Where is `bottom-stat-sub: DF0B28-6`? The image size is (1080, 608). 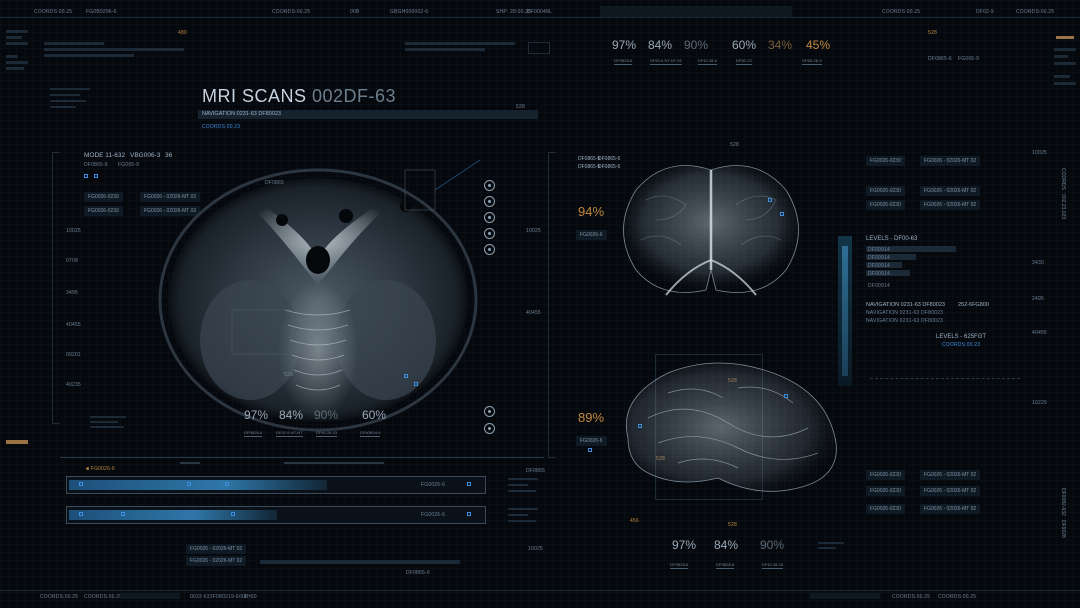
bottom-stat-sub: DF0B28-6 is located at coordinates (679, 565).